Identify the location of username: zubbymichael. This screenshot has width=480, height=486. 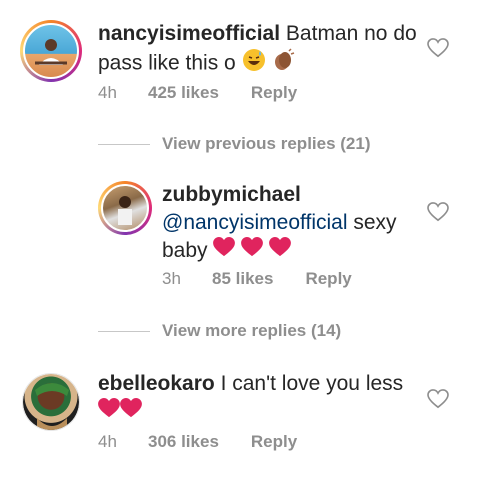
(231, 194).